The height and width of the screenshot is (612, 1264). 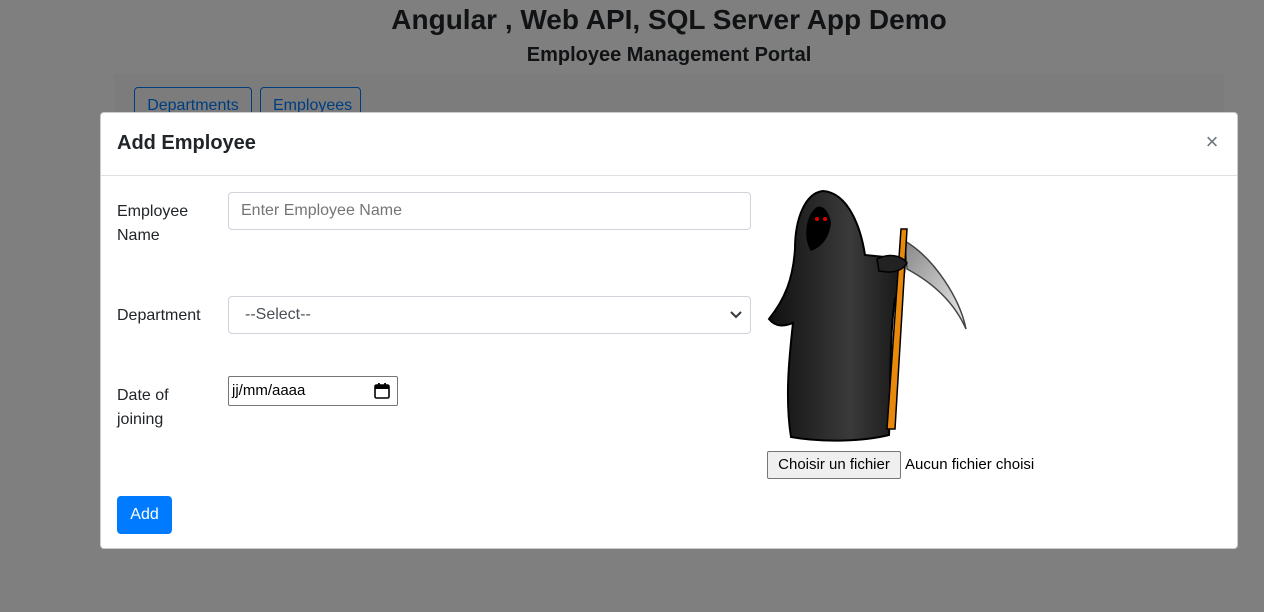 What do you see at coordinates (153, 223) in the screenshot?
I see `employee-name-label: Employee Name` at bounding box center [153, 223].